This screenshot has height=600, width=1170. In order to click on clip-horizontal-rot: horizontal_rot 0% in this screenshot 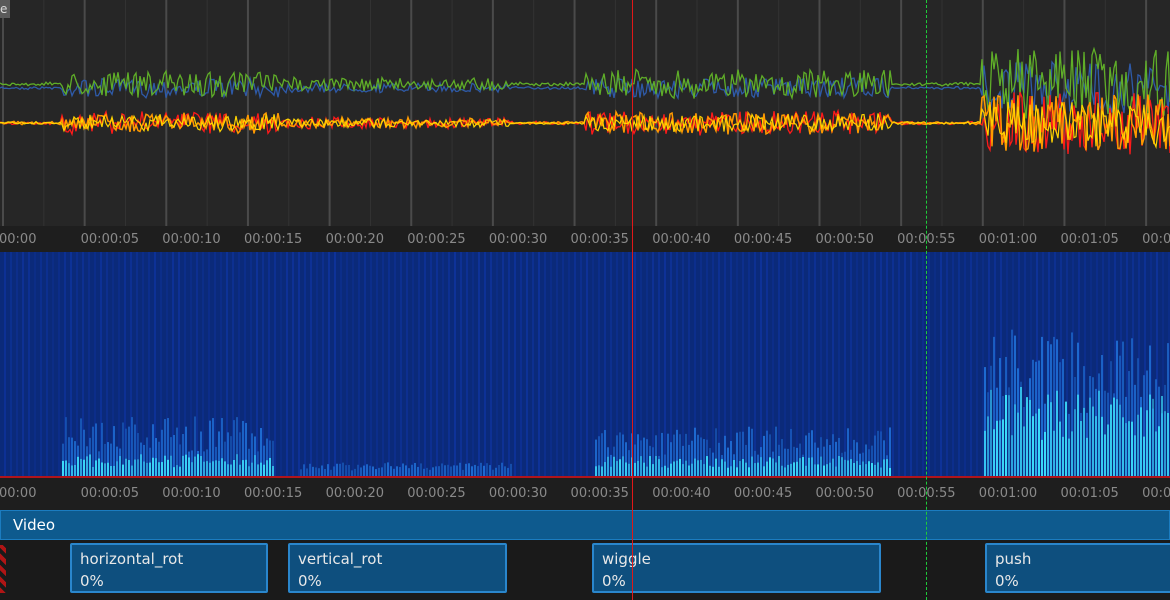, I will do `click(169, 568)`.